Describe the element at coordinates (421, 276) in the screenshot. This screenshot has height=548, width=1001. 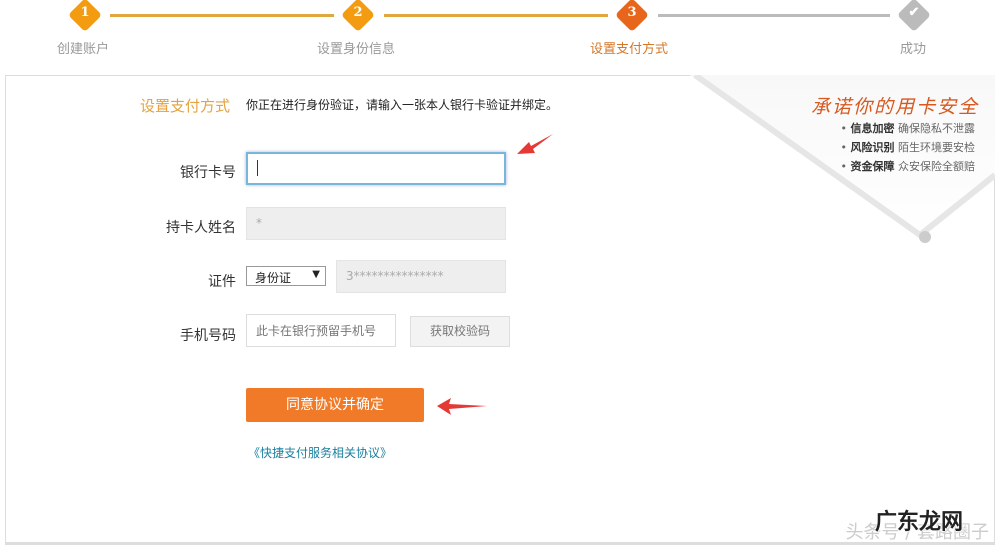
I see `id-number-input: 3***************` at that location.